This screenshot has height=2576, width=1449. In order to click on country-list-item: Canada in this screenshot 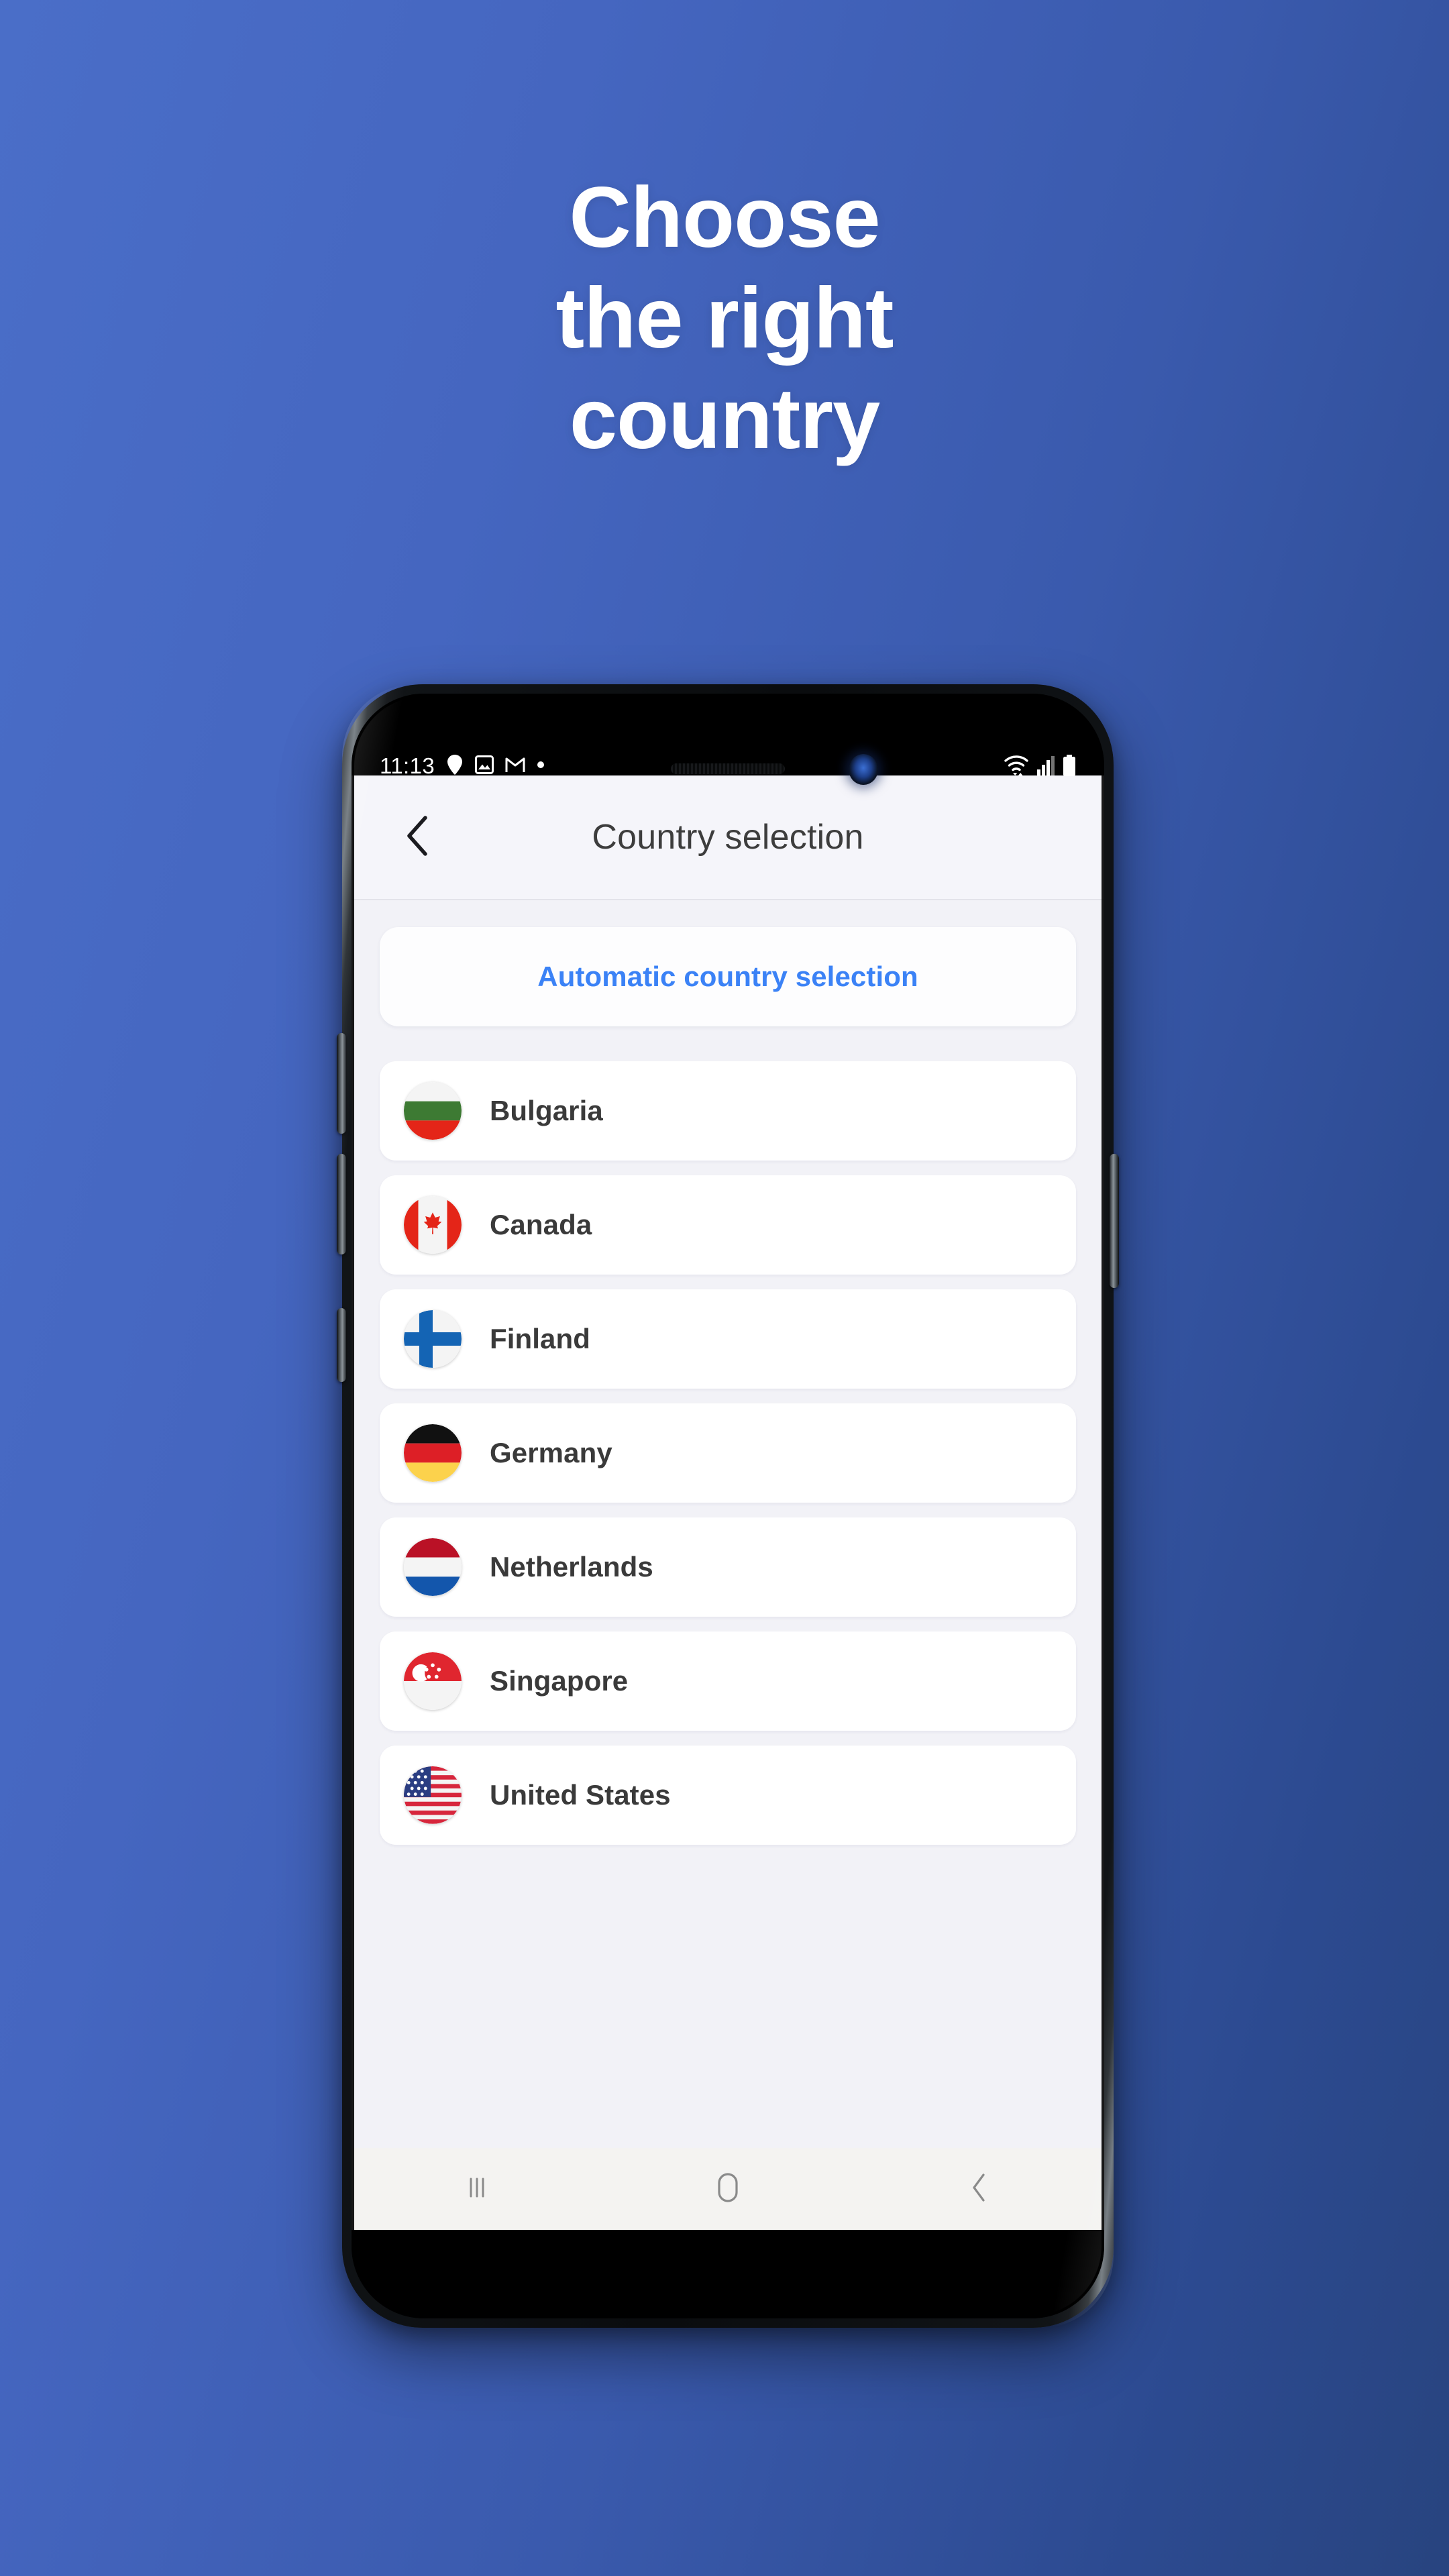, I will do `click(728, 1225)`.